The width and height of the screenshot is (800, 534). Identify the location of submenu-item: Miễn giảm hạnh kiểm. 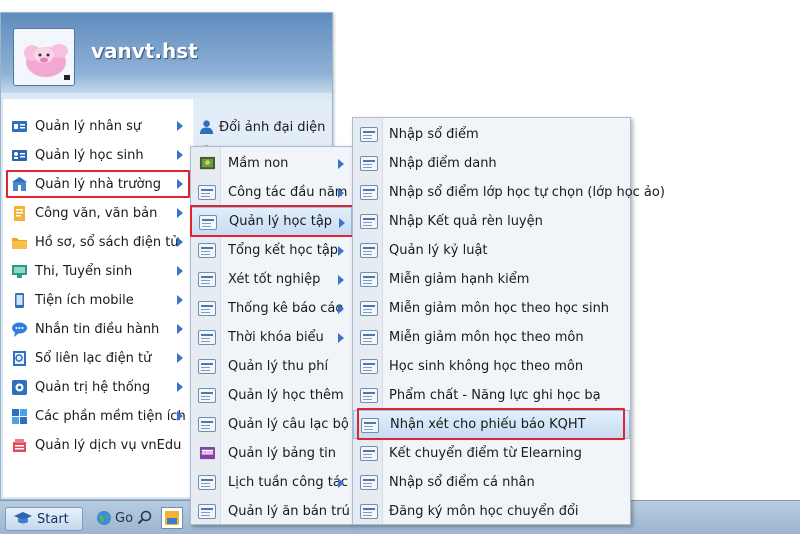
(491, 279).